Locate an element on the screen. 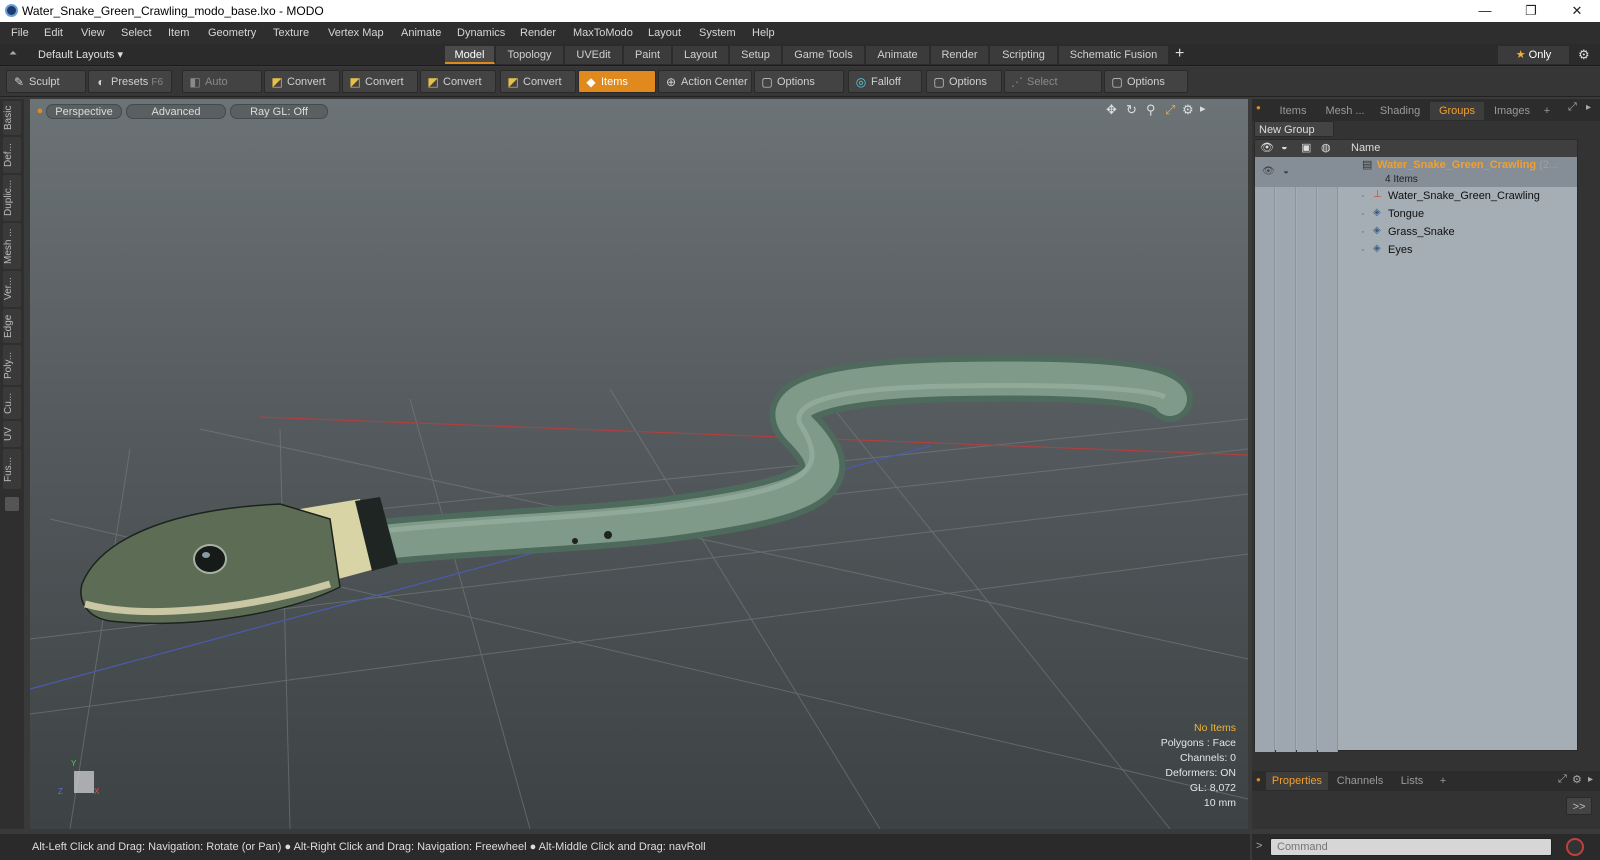  tab-scripting: Scripting is located at coordinates (1024, 55).